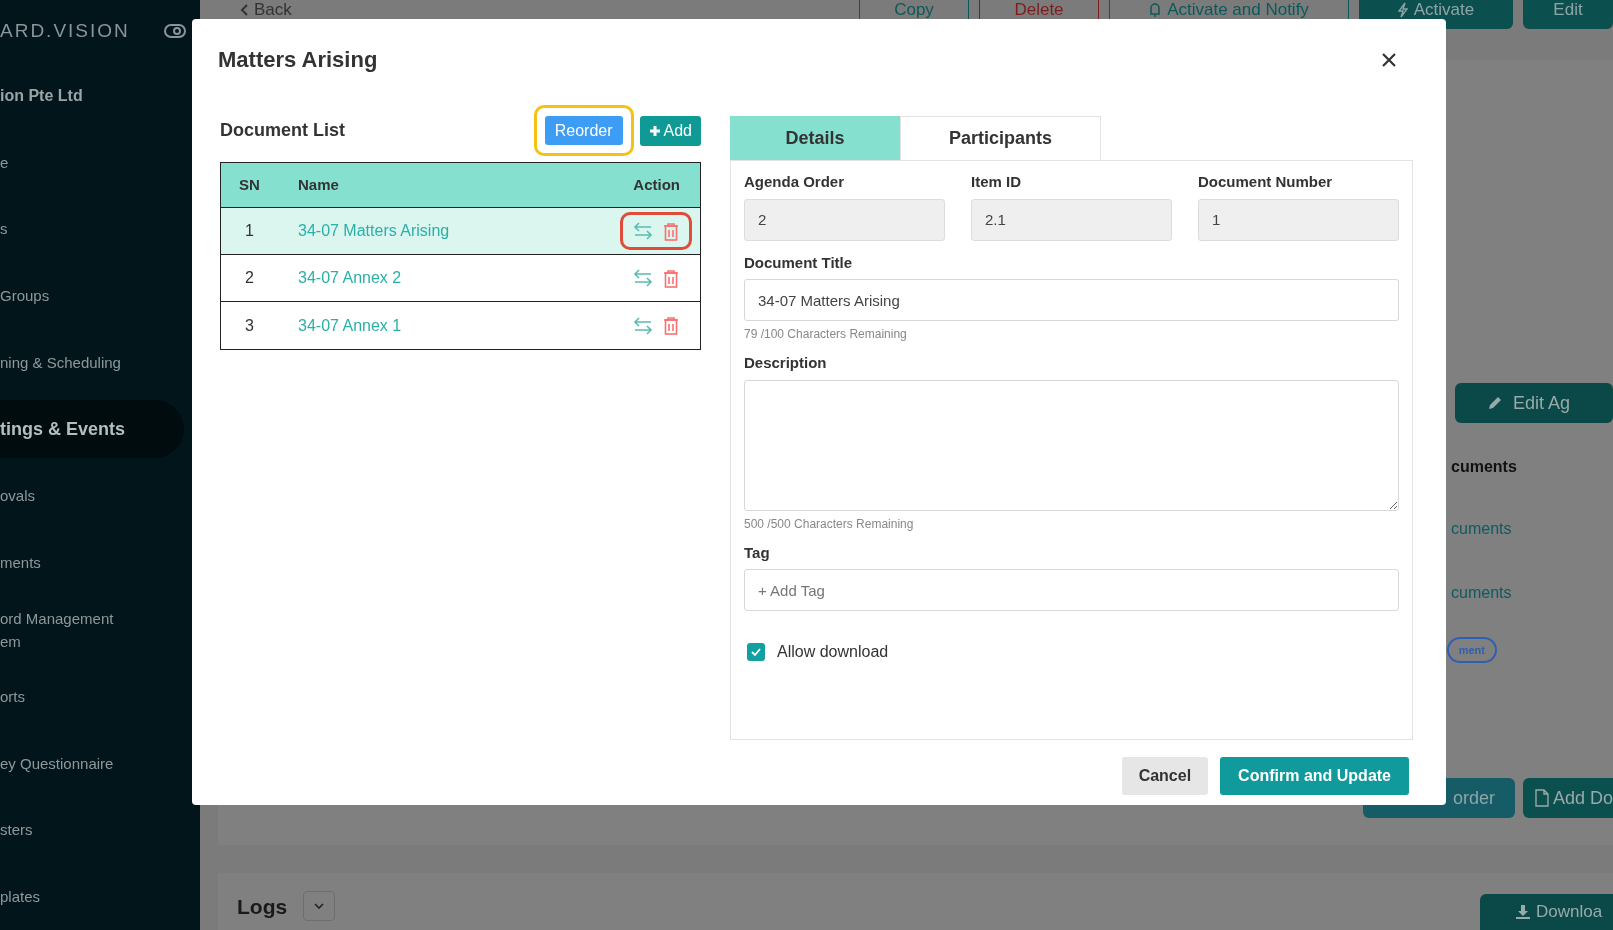 Image resolution: width=1613 pixels, height=930 pixels. Describe the element at coordinates (657, 184) in the screenshot. I see `column-header: Action` at that location.